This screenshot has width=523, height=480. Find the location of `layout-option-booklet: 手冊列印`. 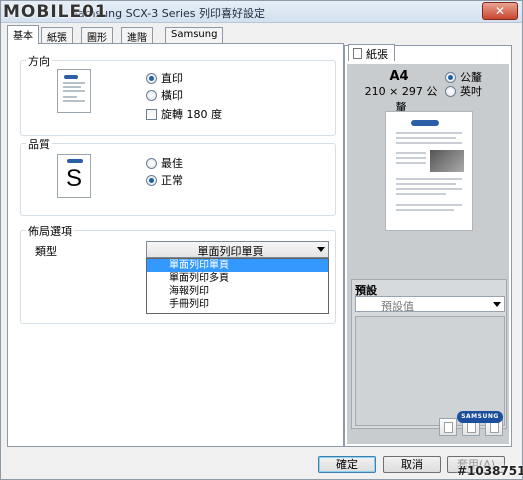

layout-option-booklet: 手冊列印 is located at coordinates (237, 304).